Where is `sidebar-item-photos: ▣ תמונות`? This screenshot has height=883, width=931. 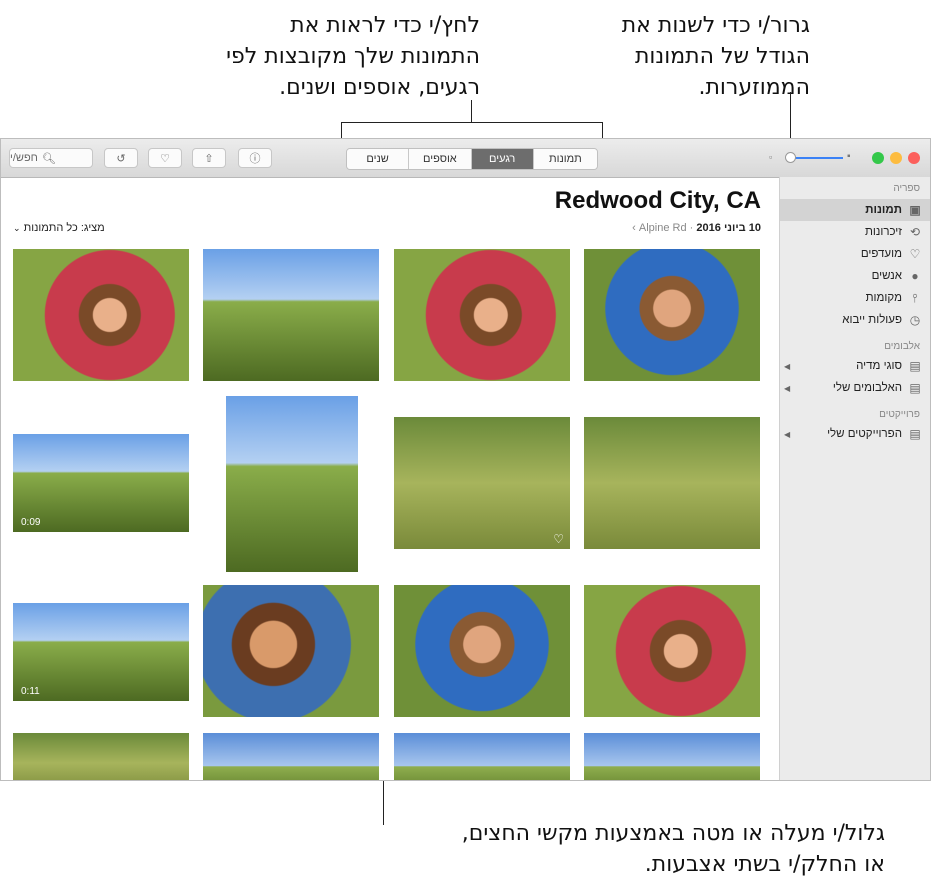
sidebar-item-photos: ▣ תמונות is located at coordinates (855, 210).